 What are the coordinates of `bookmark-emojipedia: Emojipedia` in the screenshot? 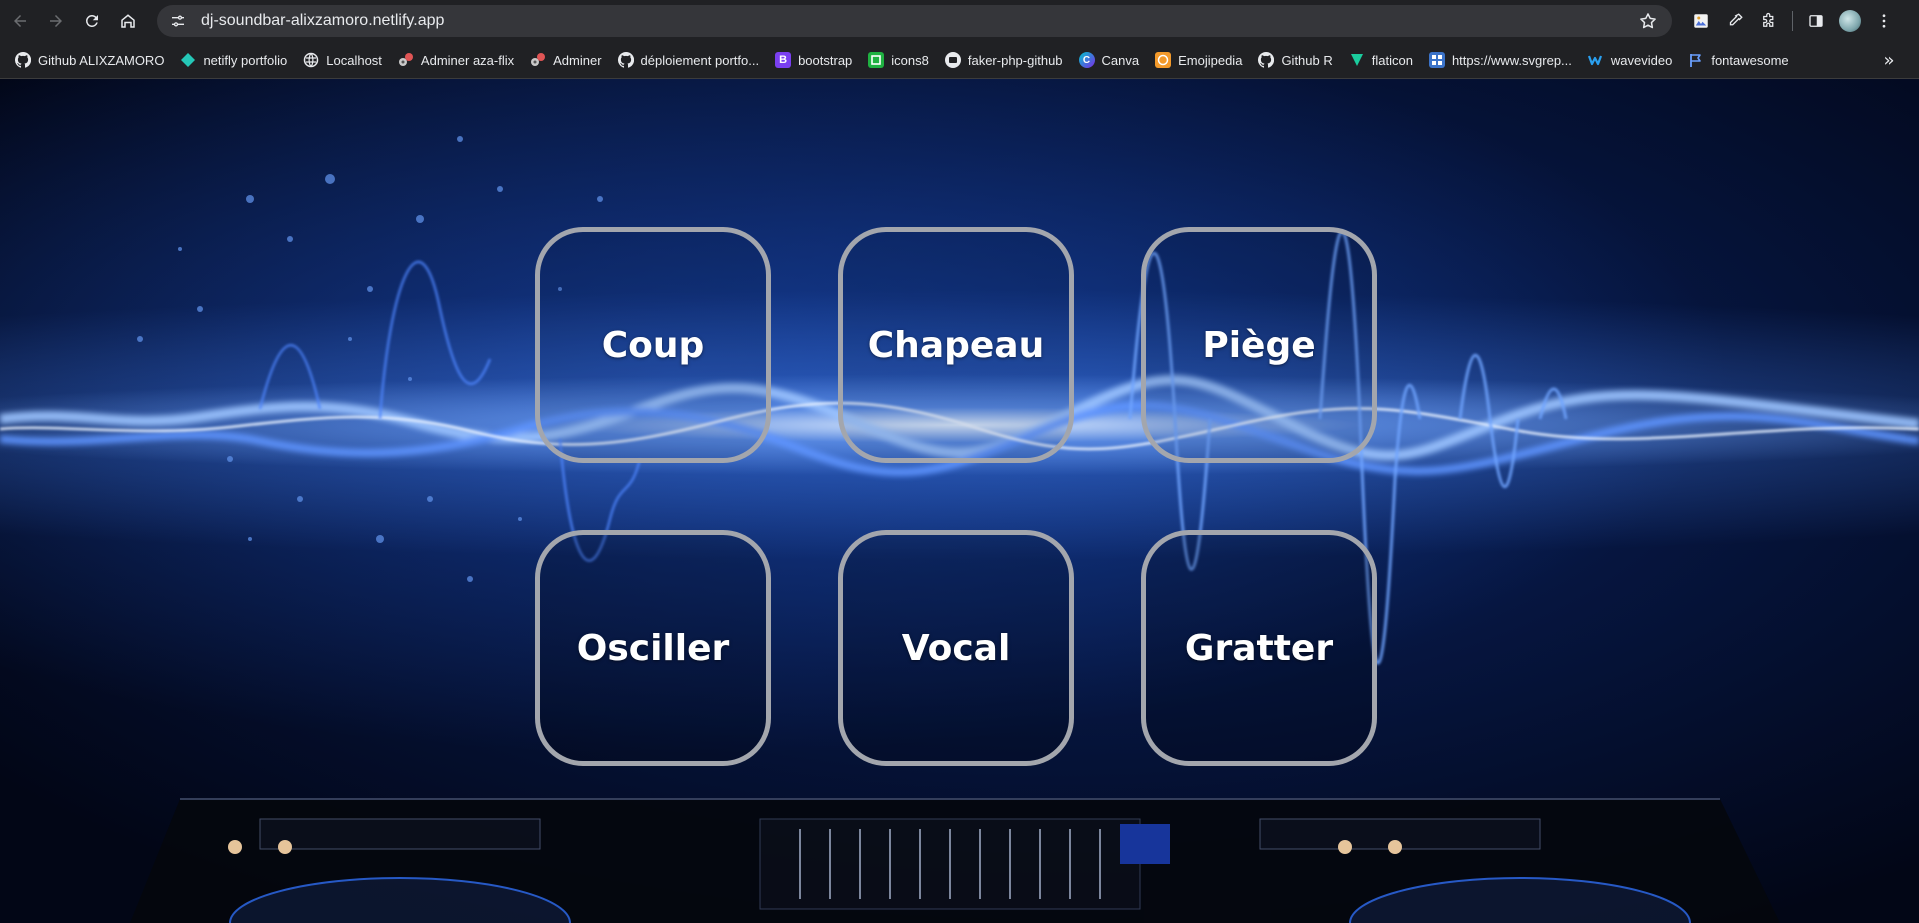 It's located at (1198, 60).